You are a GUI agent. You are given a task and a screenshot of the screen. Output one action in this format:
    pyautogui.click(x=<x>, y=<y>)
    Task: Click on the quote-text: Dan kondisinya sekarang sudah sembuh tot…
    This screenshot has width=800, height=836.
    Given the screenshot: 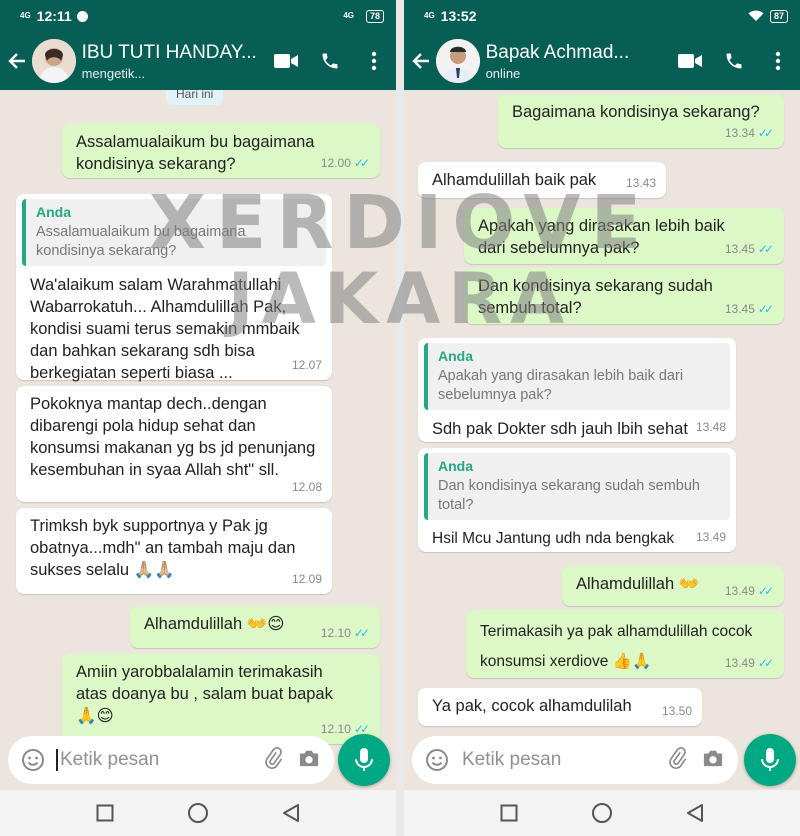 What is the action you would take?
    pyautogui.click(x=569, y=495)
    